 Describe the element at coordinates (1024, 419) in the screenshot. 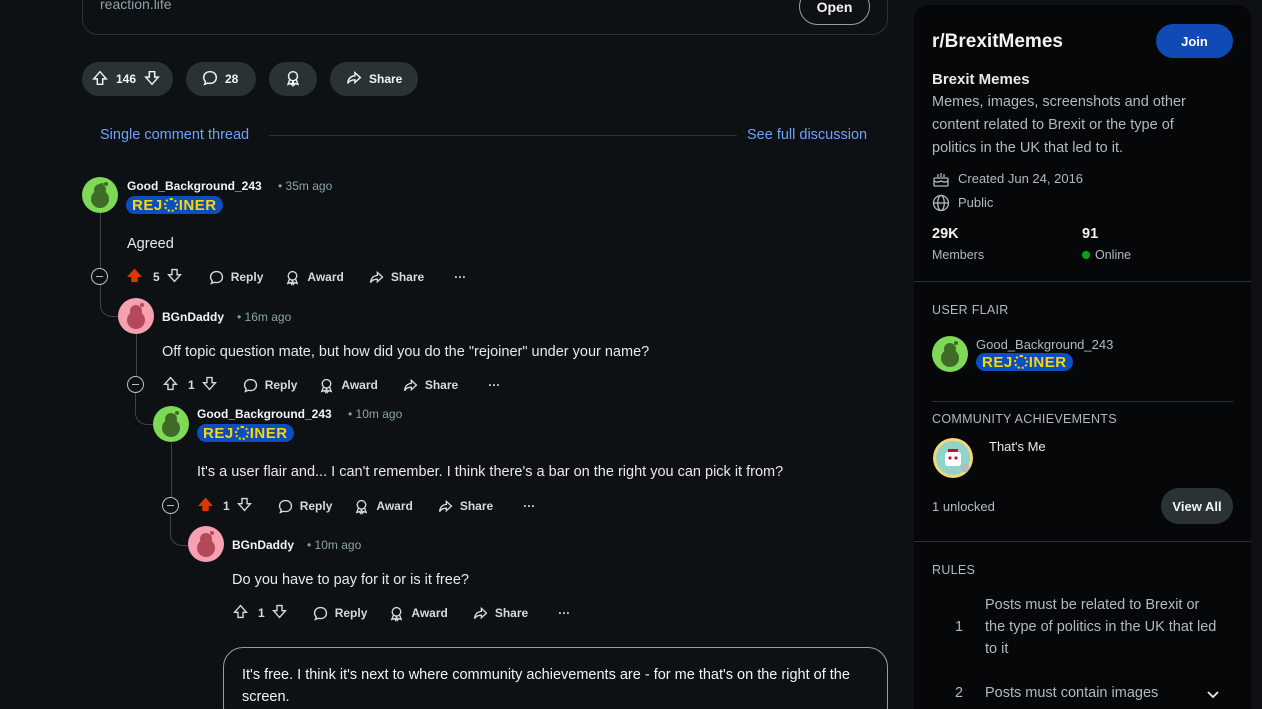

I see `achievements-heading: COMMUNITY ACHIEVEMENTS` at that location.